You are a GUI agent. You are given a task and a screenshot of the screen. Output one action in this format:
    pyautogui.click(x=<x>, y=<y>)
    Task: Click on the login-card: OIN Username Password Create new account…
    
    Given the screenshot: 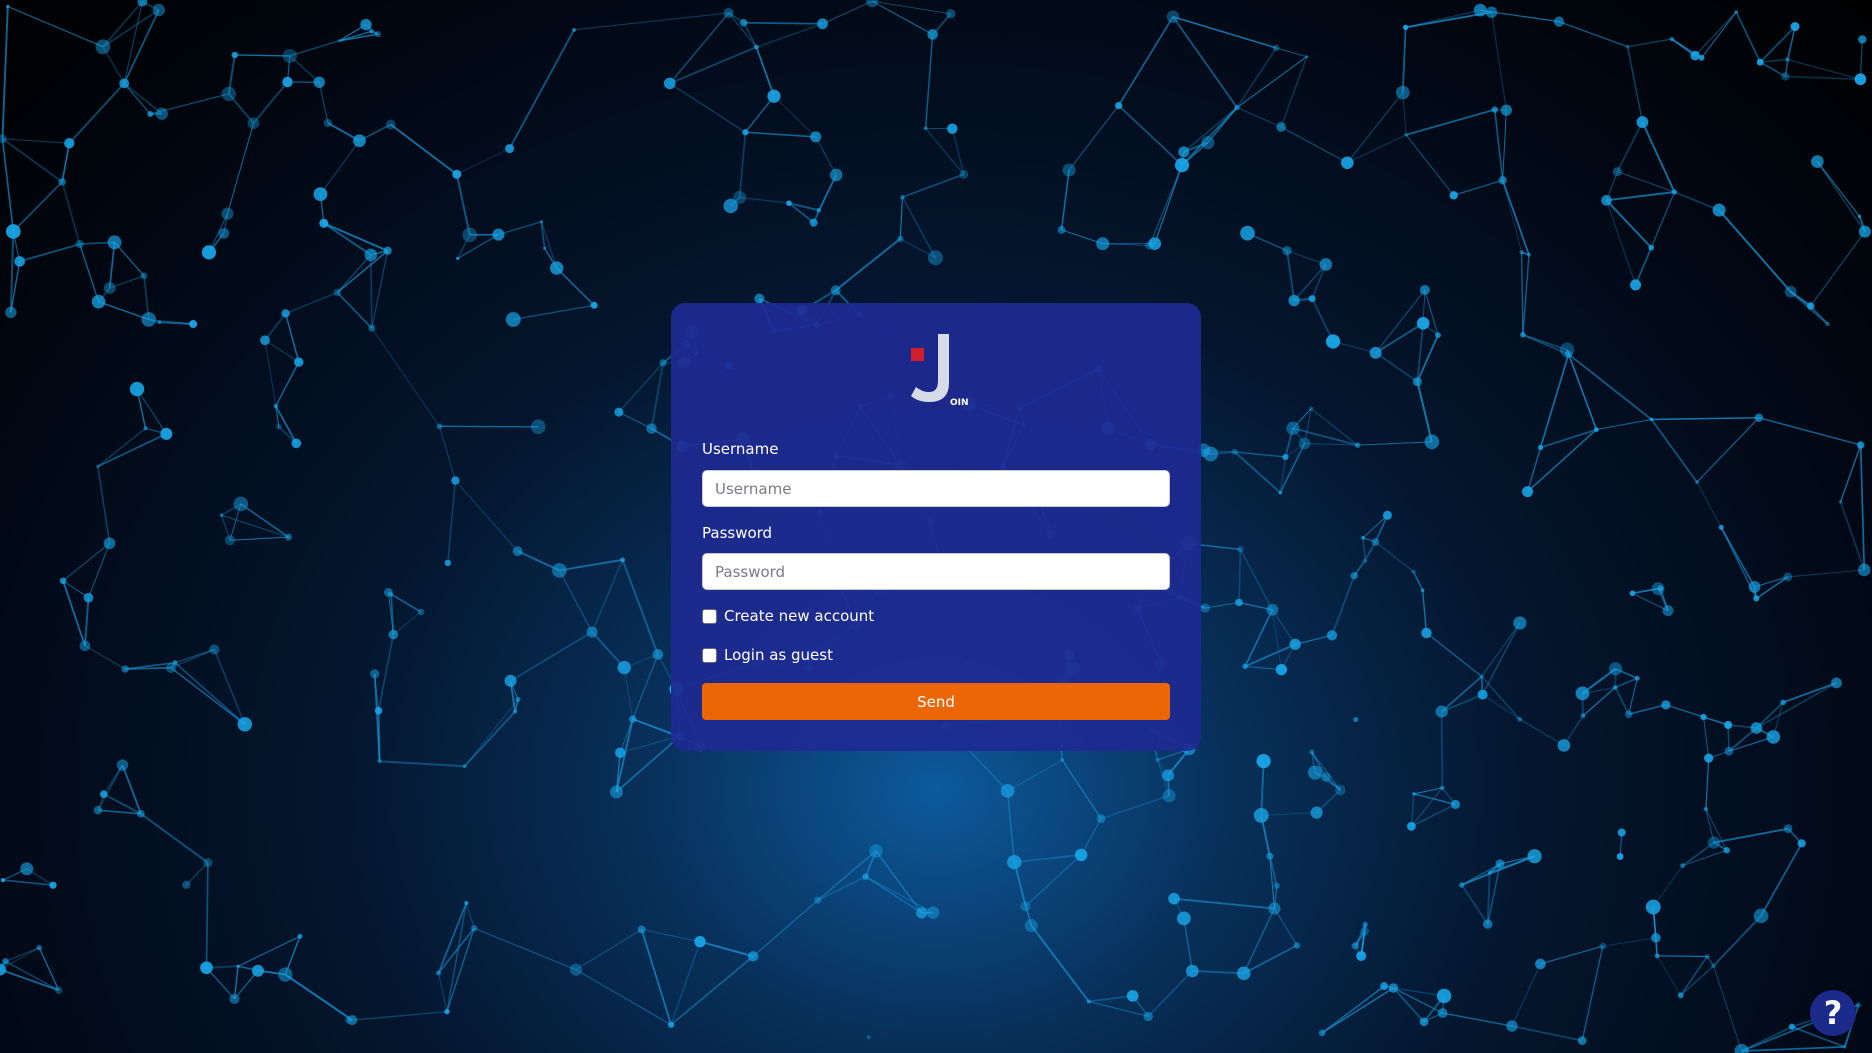 What is the action you would take?
    pyautogui.click(x=936, y=527)
    